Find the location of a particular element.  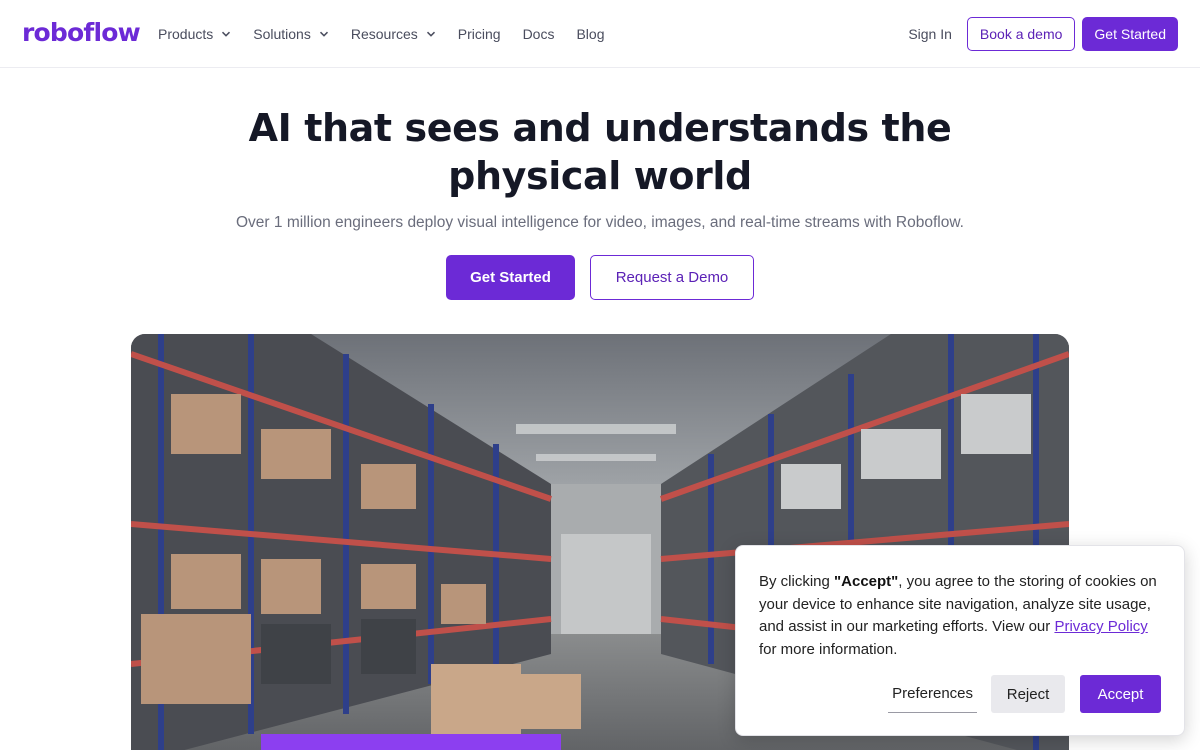

roboflow-logo: roboflow is located at coordinates (81, 32).